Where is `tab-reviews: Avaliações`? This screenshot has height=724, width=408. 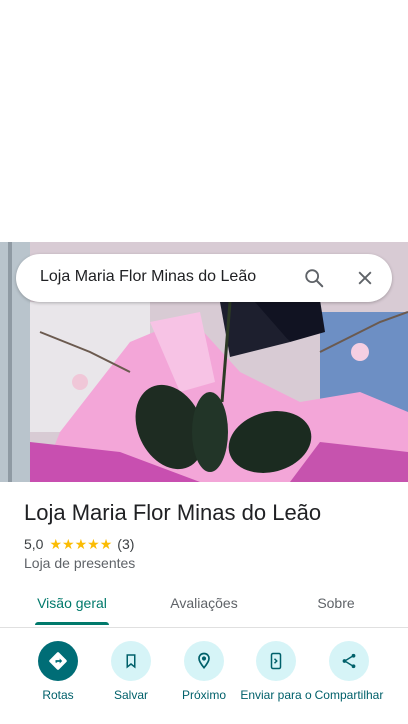 tab-reviews: Avaliações is located at coordinates (204, 605).